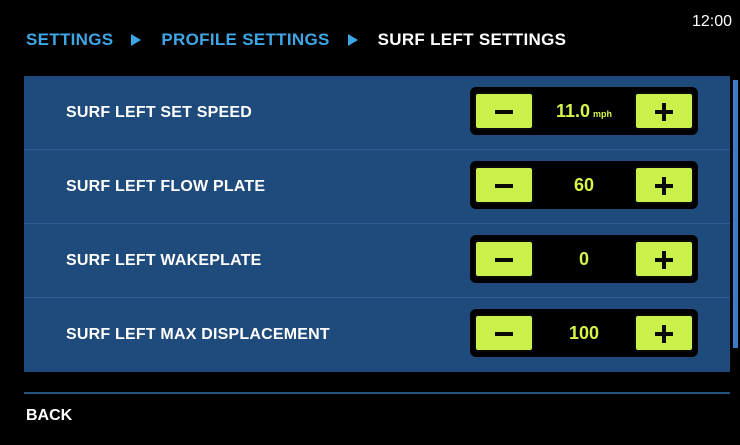  What do you see at coordinates (159, 112) in the screenshot?
I see `setting-label: SURF LEFT SET SPEED` at bounding box center [159, 112].